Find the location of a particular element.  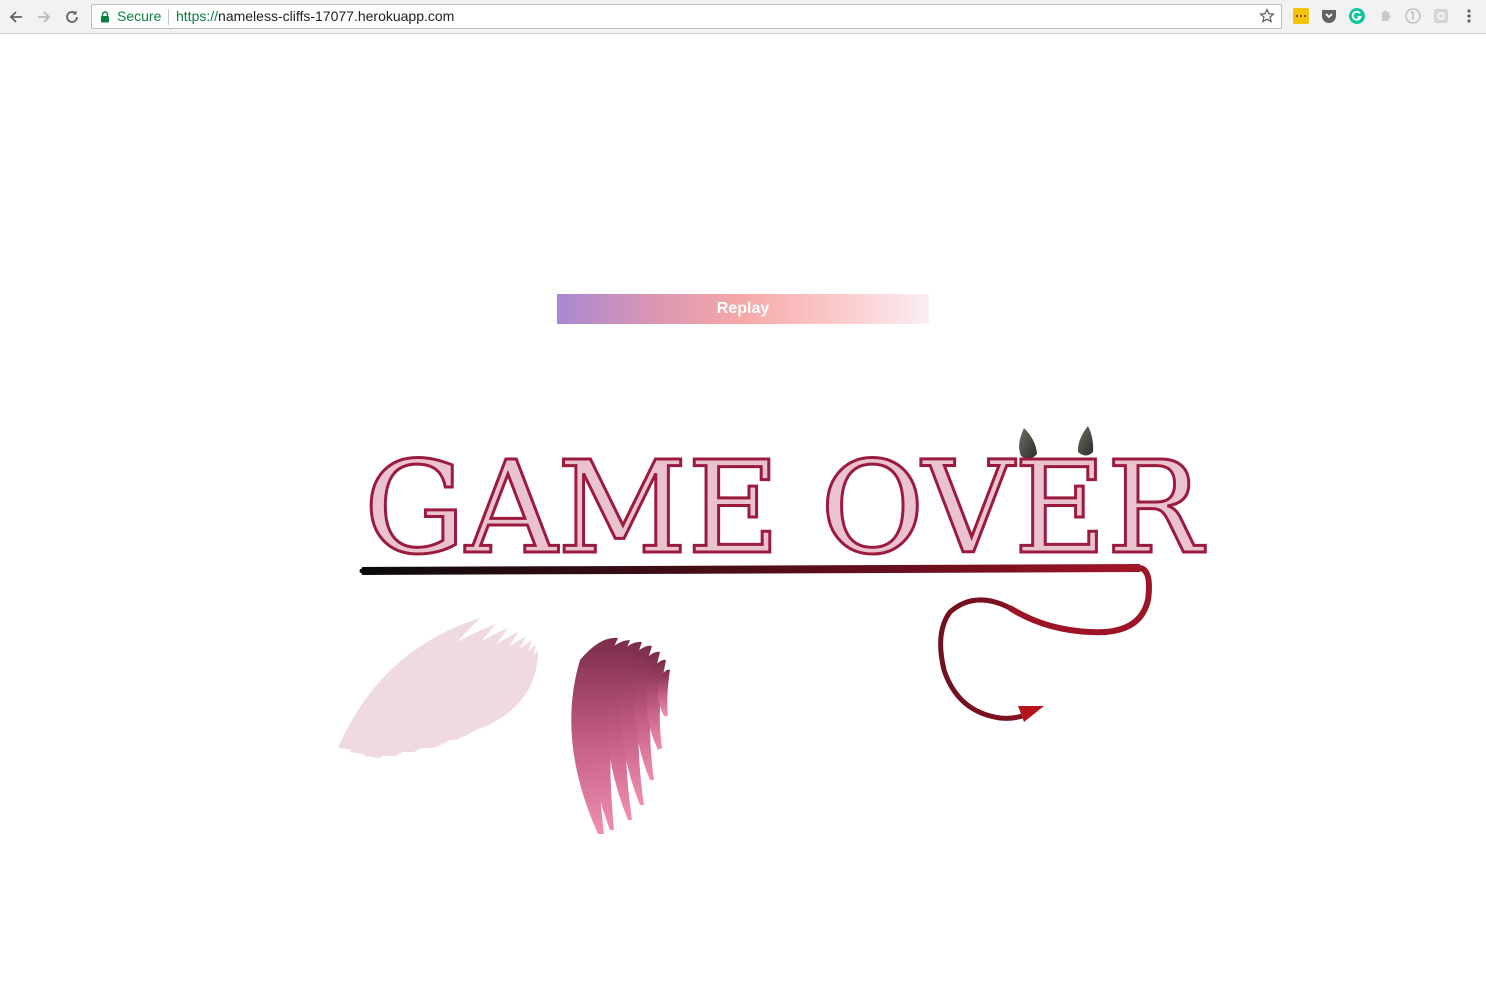

secure-label: Secure is located at coordinates (139, 16).